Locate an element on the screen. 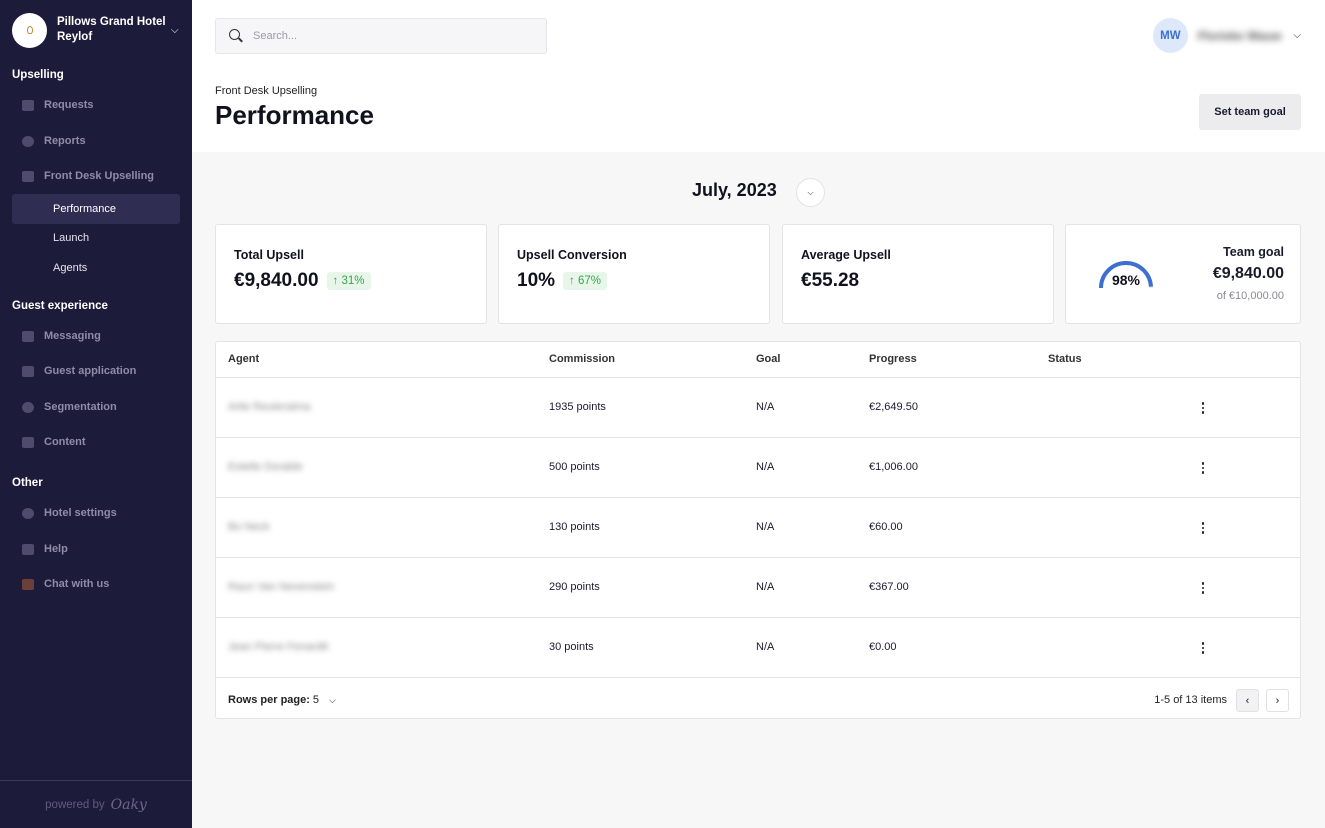 The height and width of the screenshot is (828, 1325). breadcrumb: Front Desk Upselling is located at coordinates (266, 91).